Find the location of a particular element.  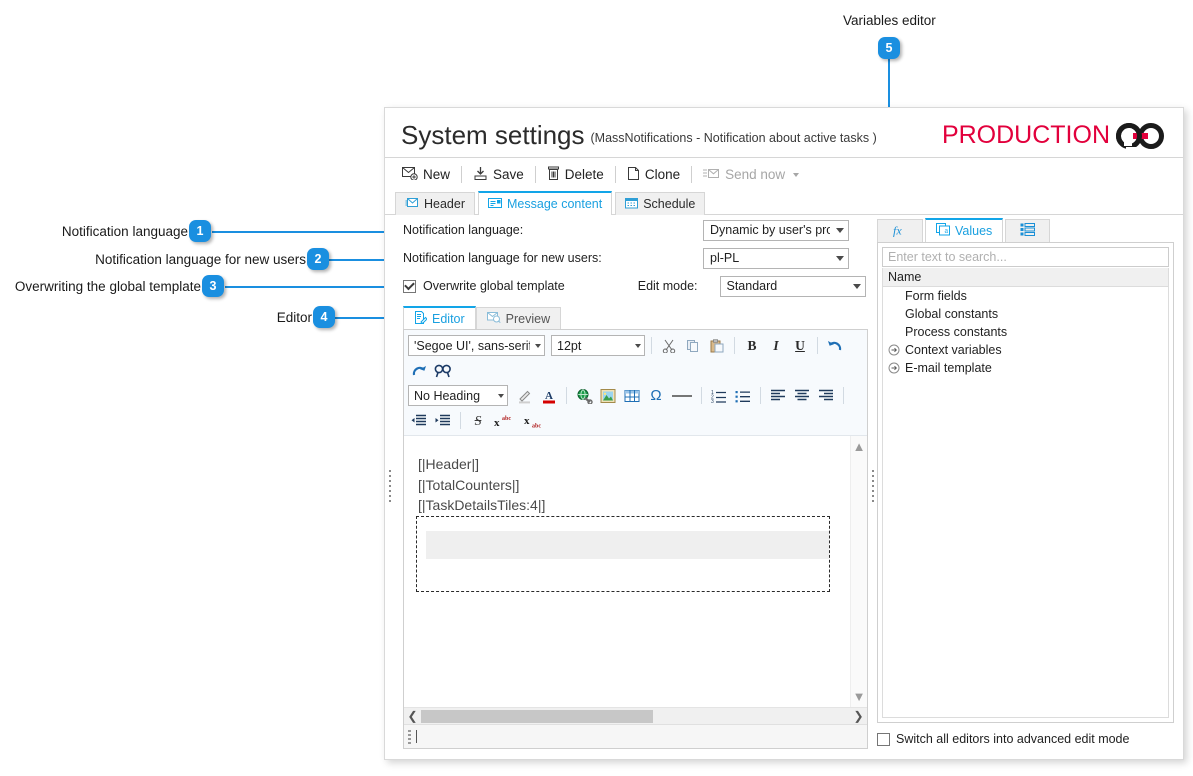

chevron-down-icon is located at coordinates (796, 174).